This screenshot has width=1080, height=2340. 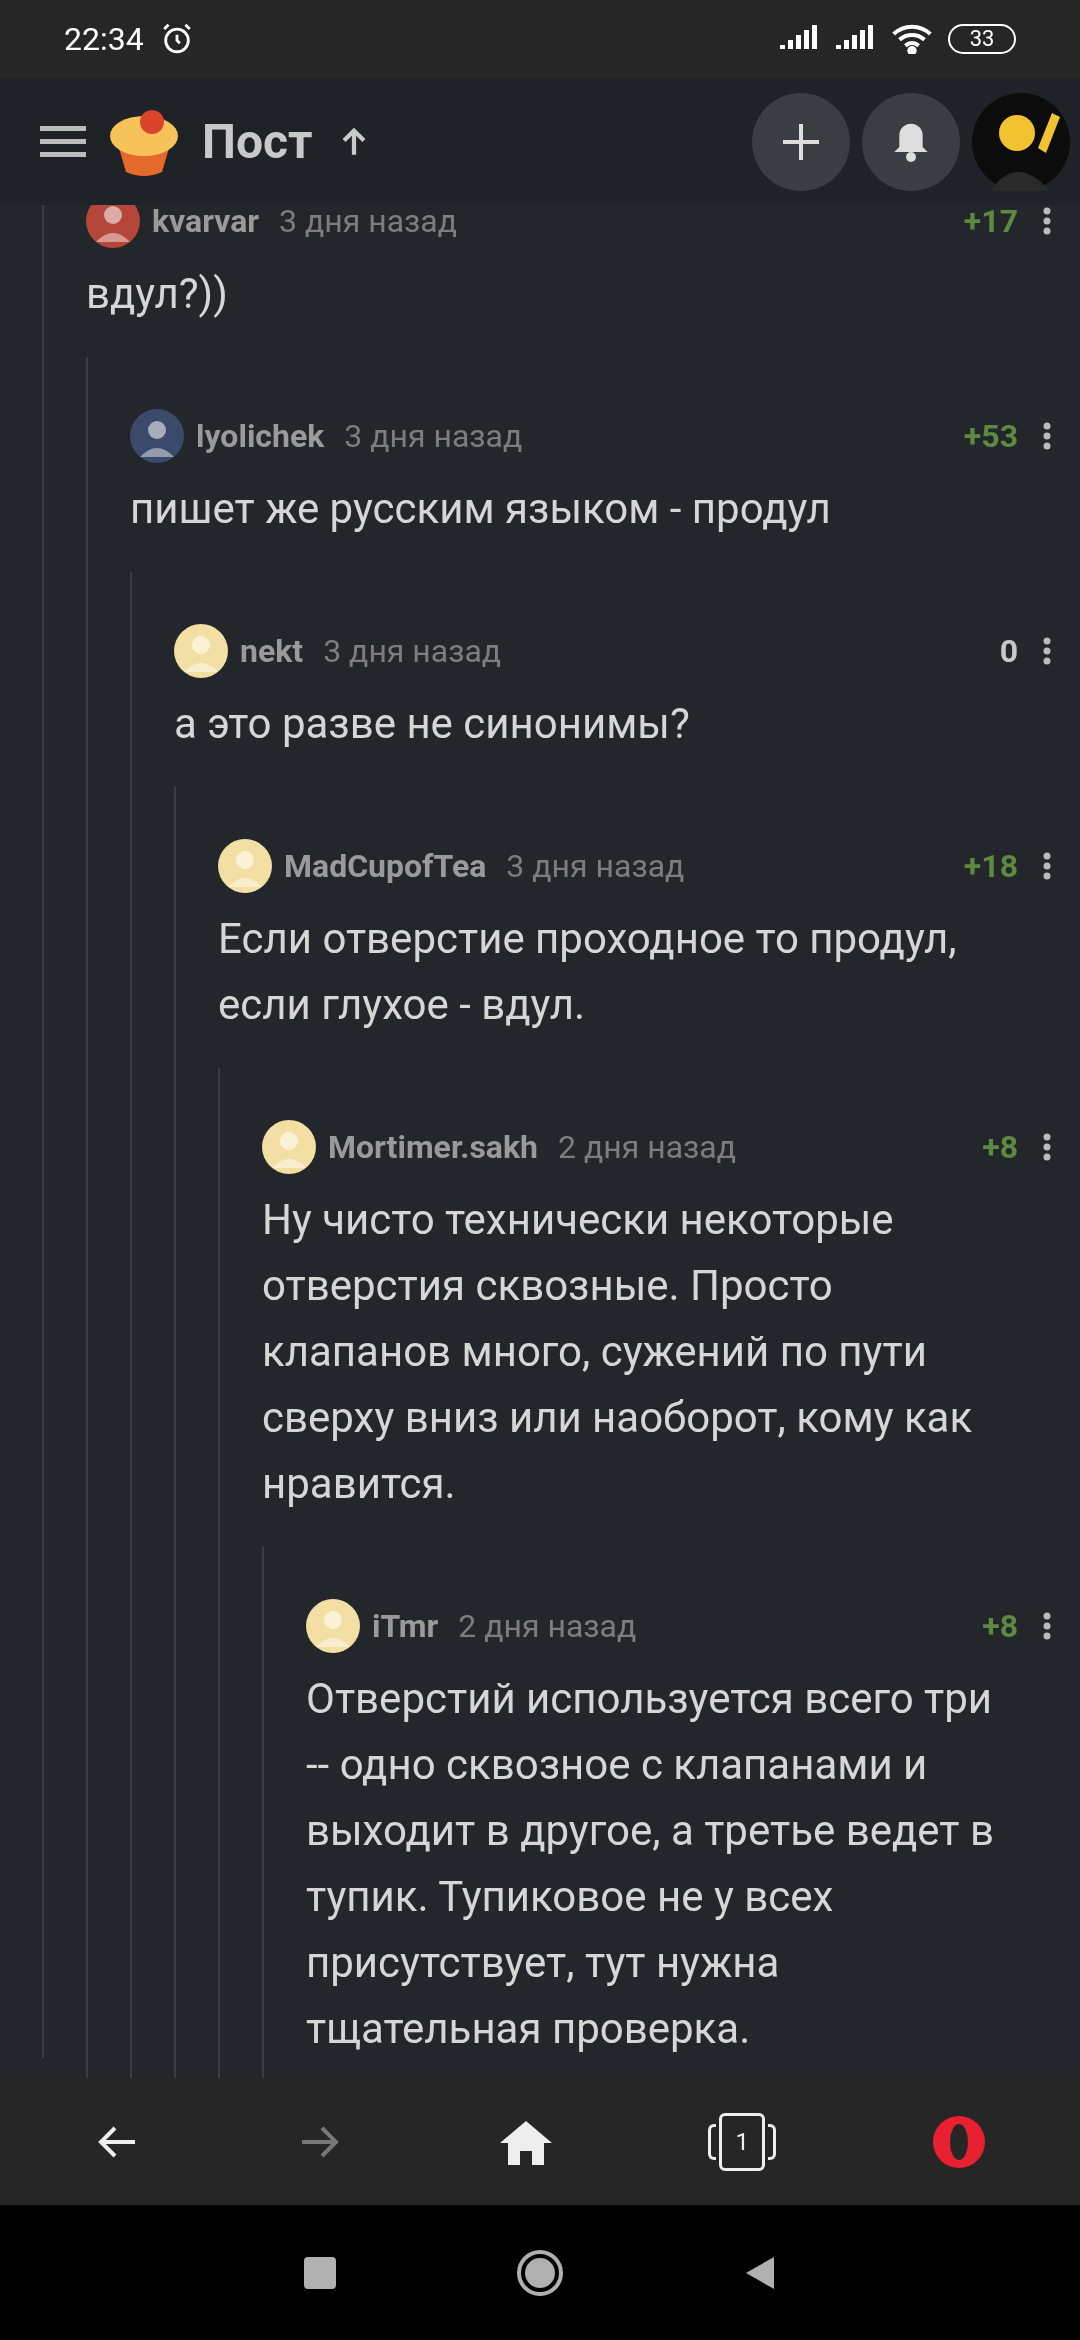 I want to click on comment-text: вдул?)), so click(x=157, y=294).